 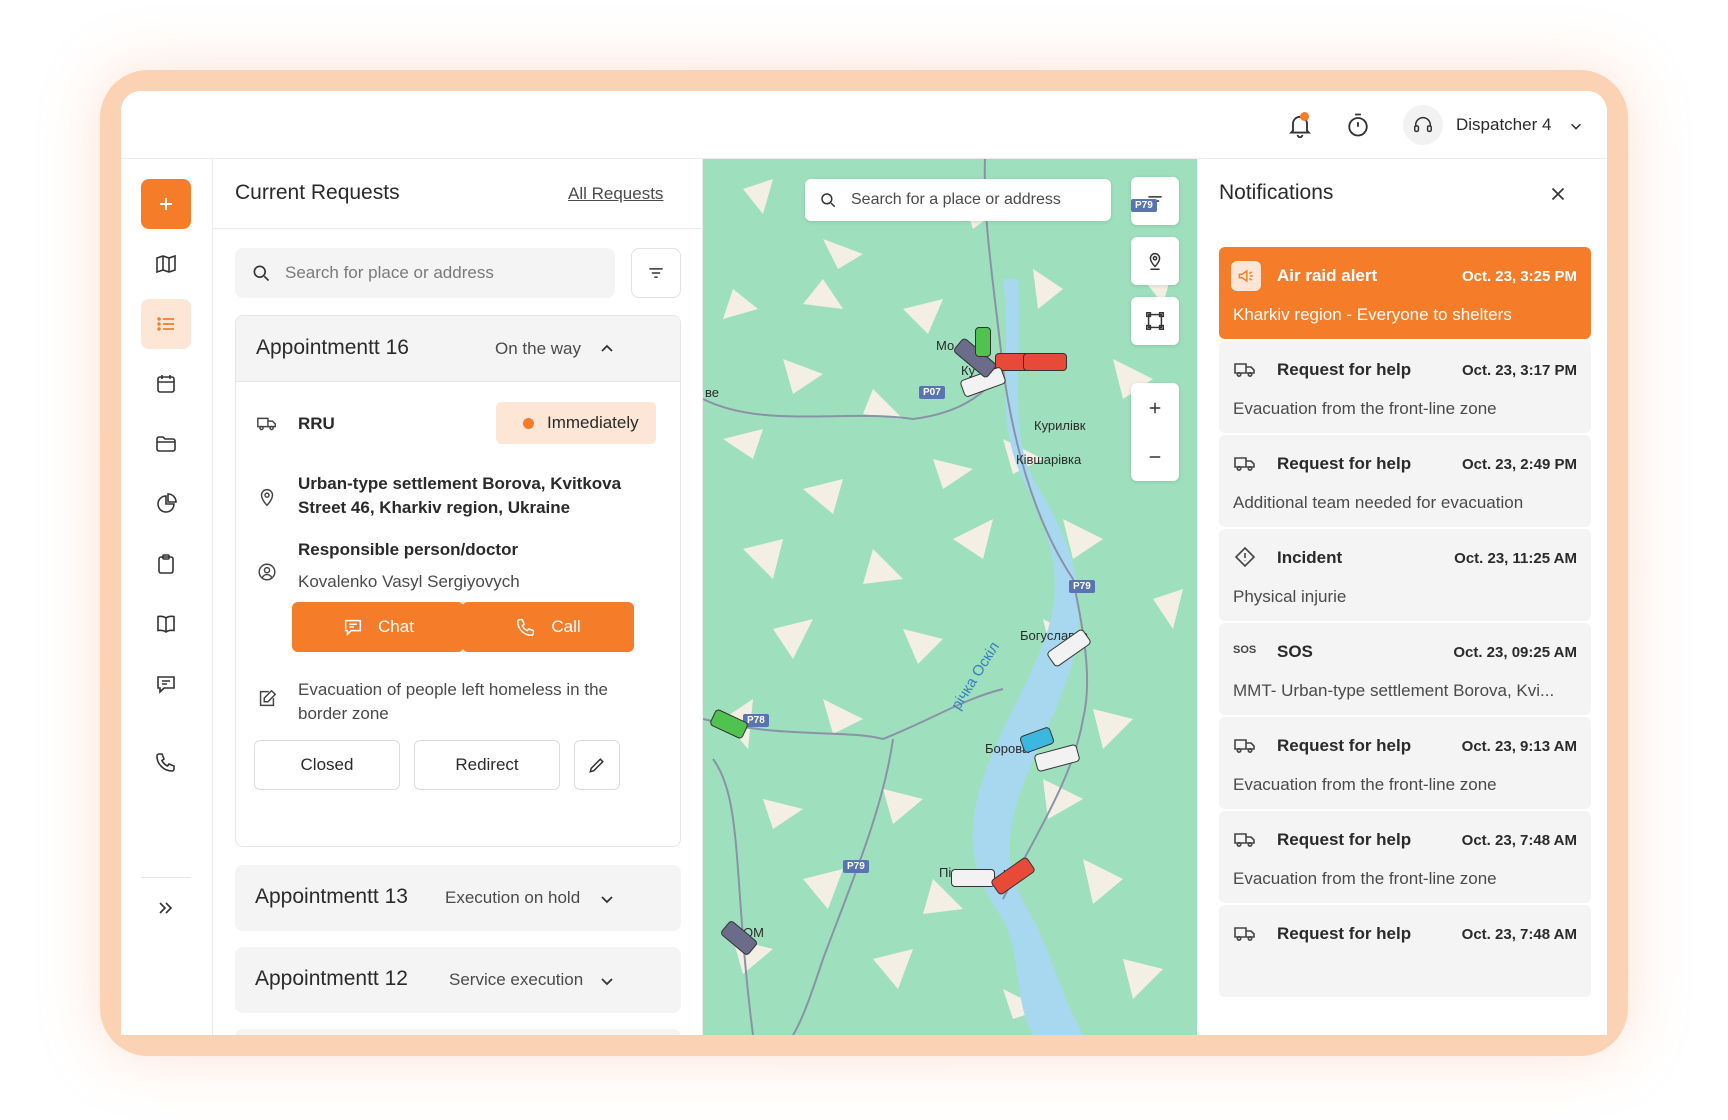 I want to click on sidebar-item-map, so click(x=166, y=264).